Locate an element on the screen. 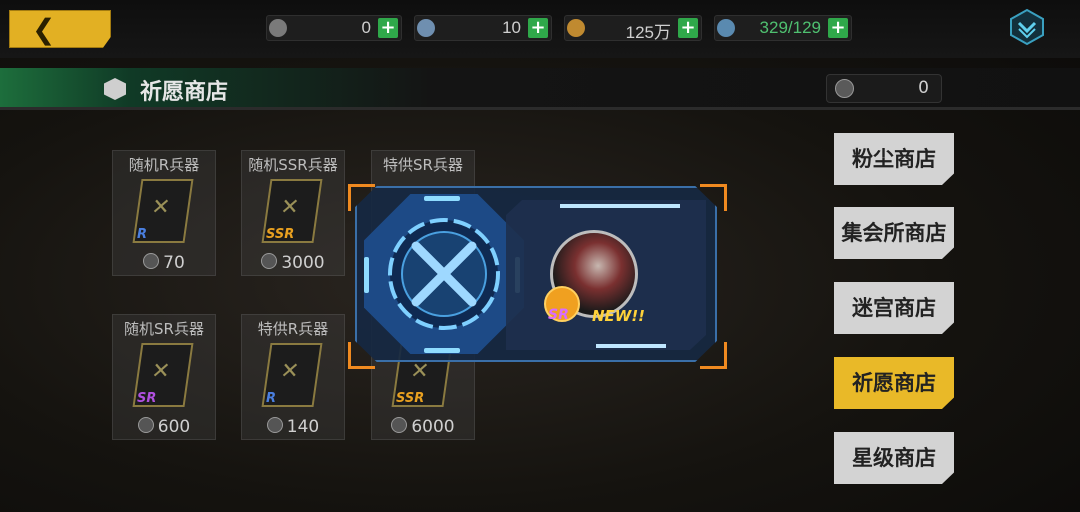 The width and height of the screenshot is (1080, 512). add-crystal-button: + is located at coordinates (538, 28).